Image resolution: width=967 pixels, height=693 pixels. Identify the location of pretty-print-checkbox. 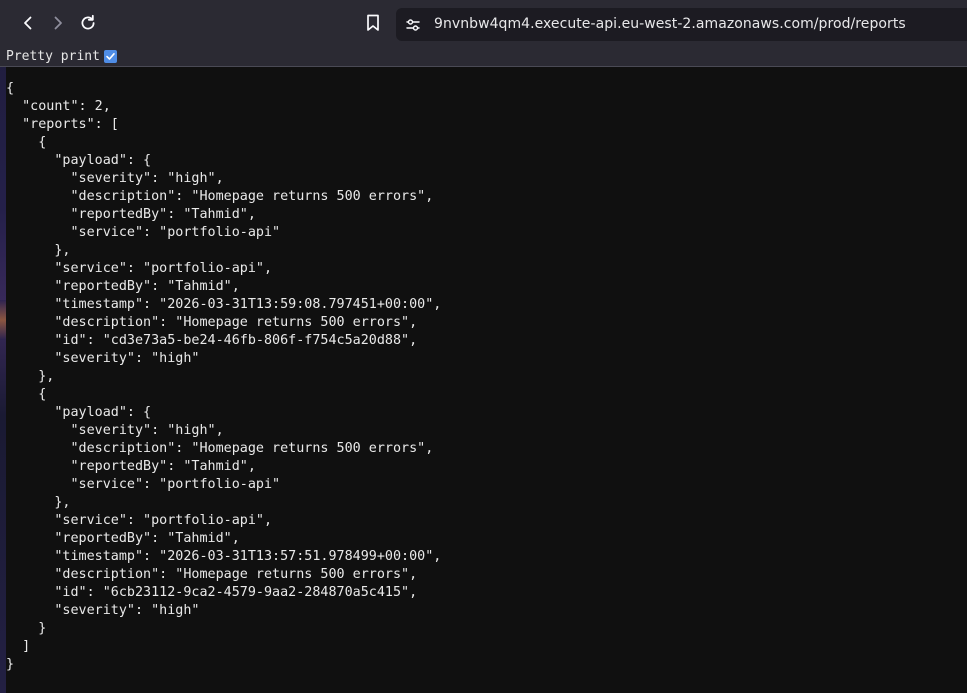
(110, 56).